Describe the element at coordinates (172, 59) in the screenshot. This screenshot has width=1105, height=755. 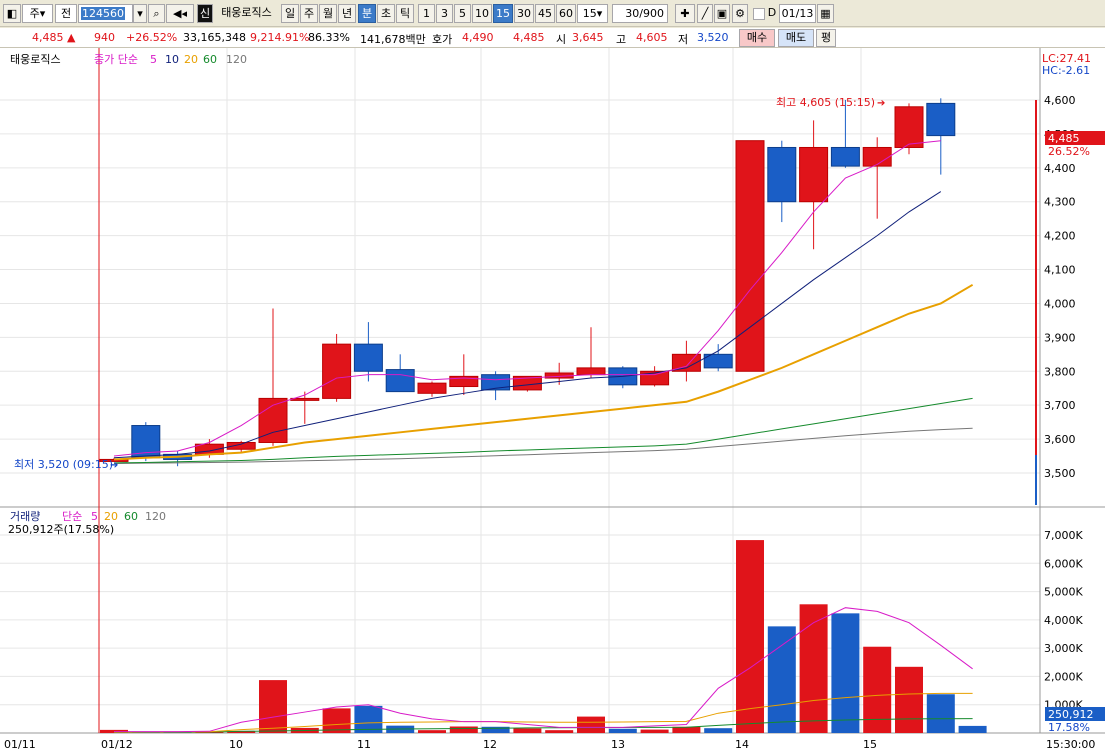
I see `legend-ma10: 10` at that location.